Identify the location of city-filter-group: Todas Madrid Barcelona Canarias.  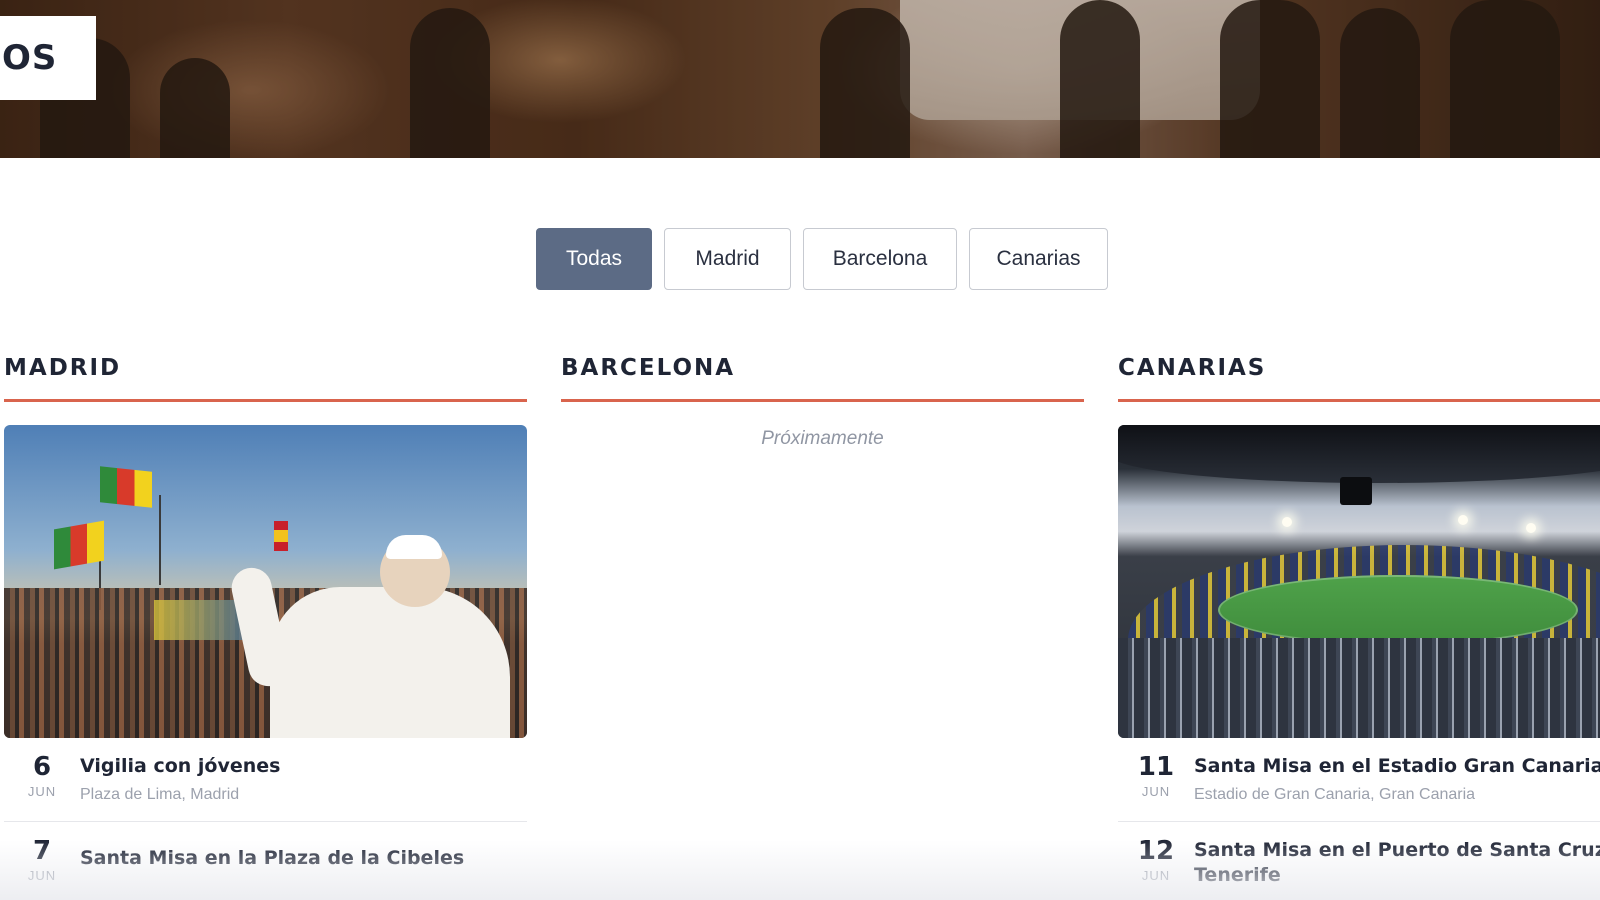
(822, 259).